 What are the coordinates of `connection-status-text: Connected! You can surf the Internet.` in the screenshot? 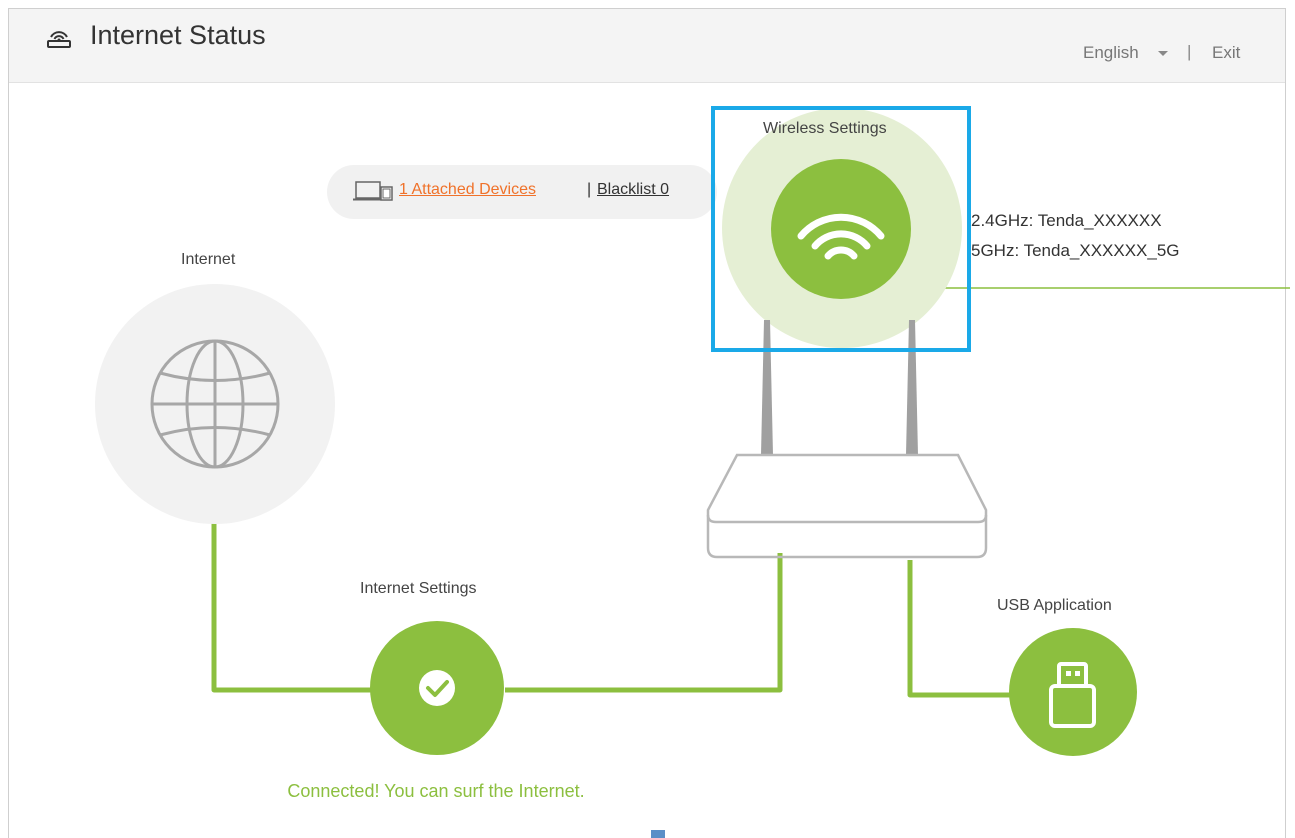 It's located at (436, 791).